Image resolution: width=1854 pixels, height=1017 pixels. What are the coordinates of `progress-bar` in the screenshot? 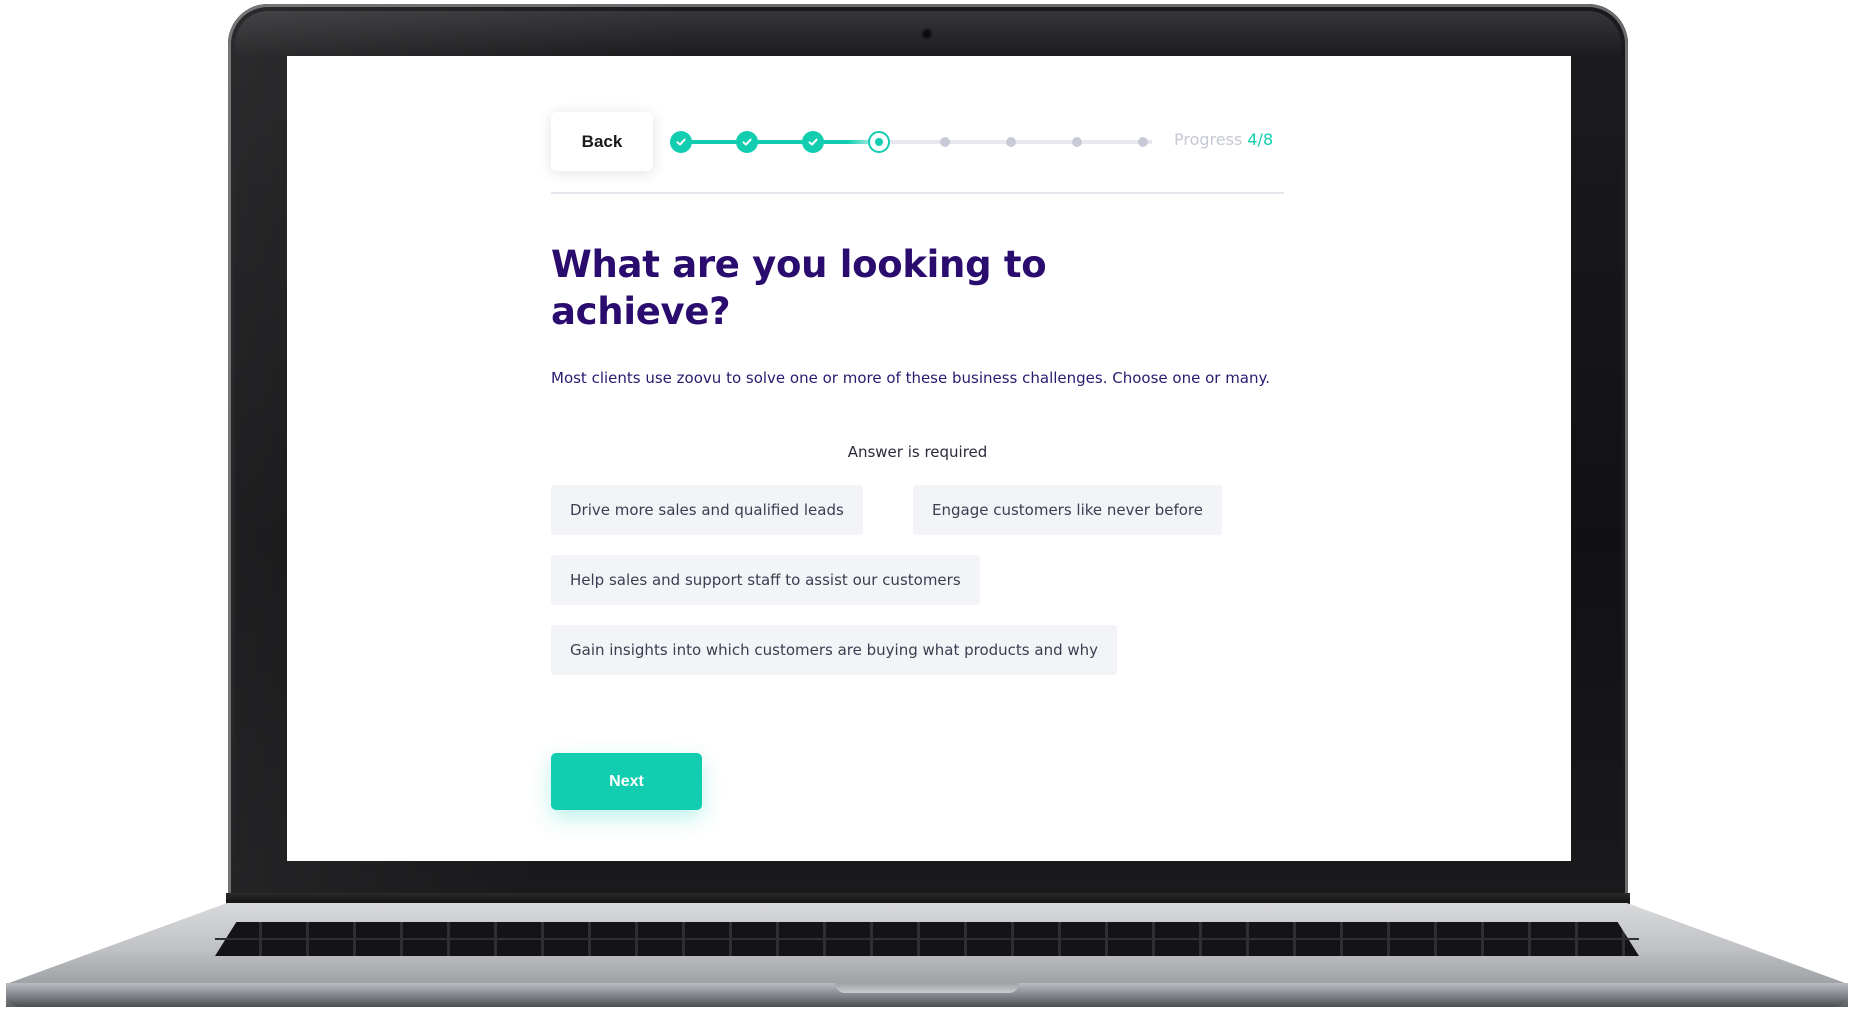 It's located at (911, 142).